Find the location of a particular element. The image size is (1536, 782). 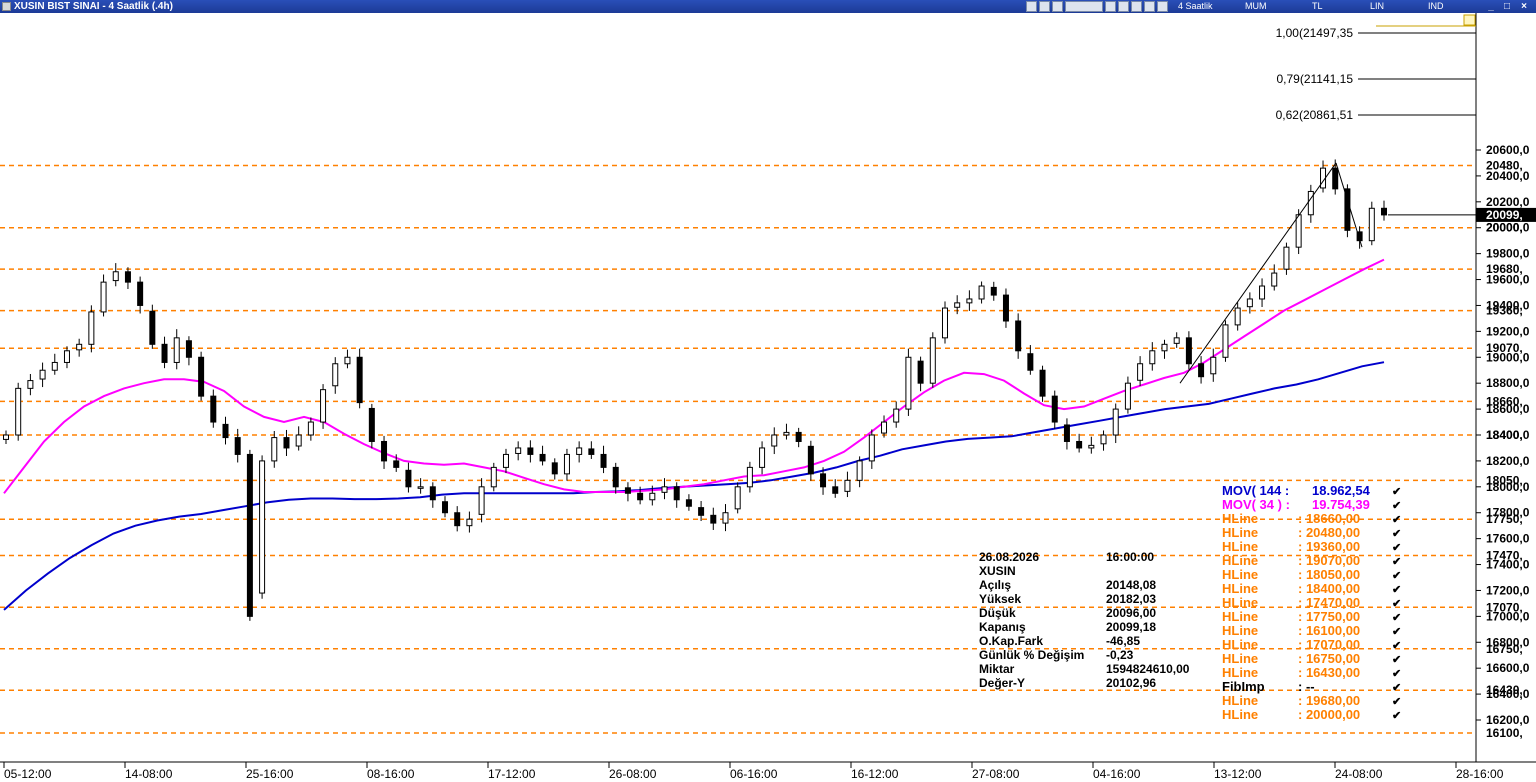

x-tick-label: 27-08:00 is located at coordinates (996, 774).